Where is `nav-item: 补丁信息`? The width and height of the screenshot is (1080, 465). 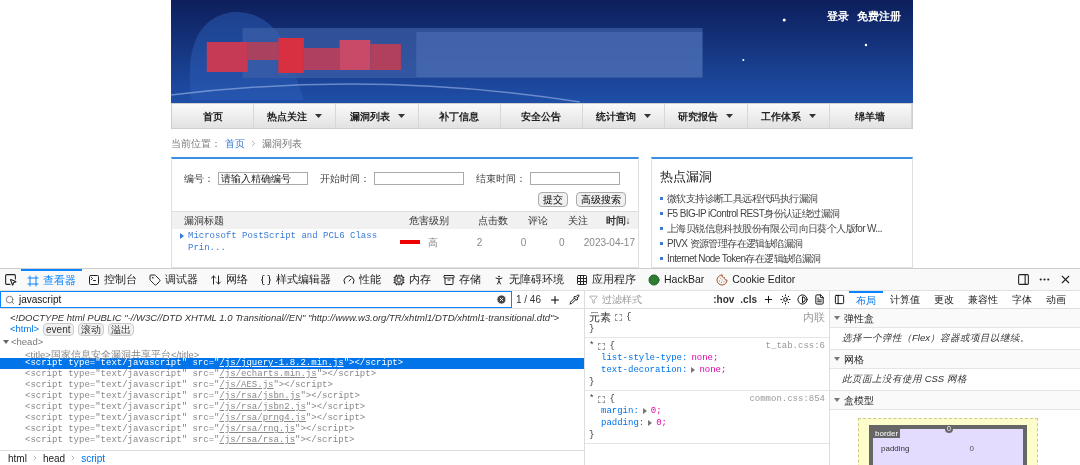 nav-item: 补丁信息 is located at coordinates (459, 116).